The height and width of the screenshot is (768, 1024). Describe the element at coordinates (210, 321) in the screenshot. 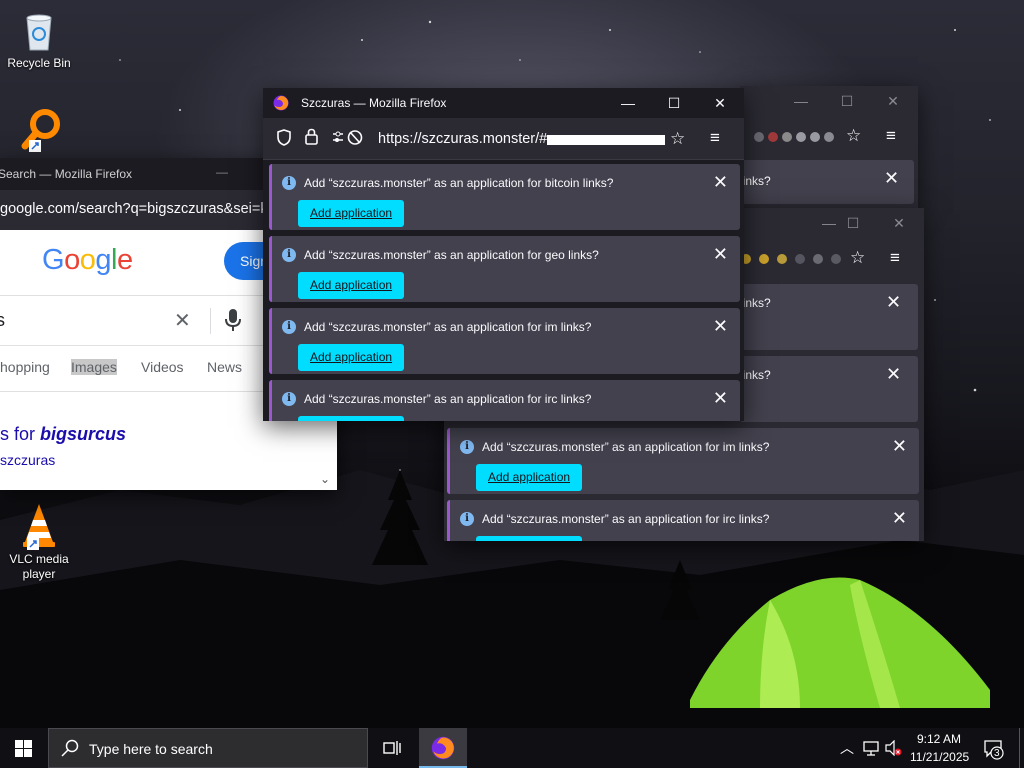

I see `divider` at that location.